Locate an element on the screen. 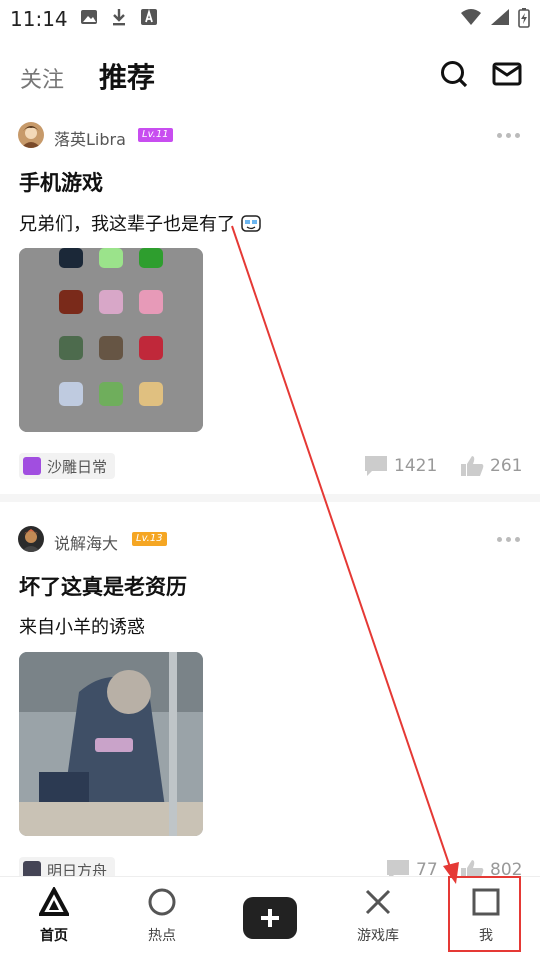 The height and width of the screenshot is (960, 540). image-icon is located at coordinates (89, 17).